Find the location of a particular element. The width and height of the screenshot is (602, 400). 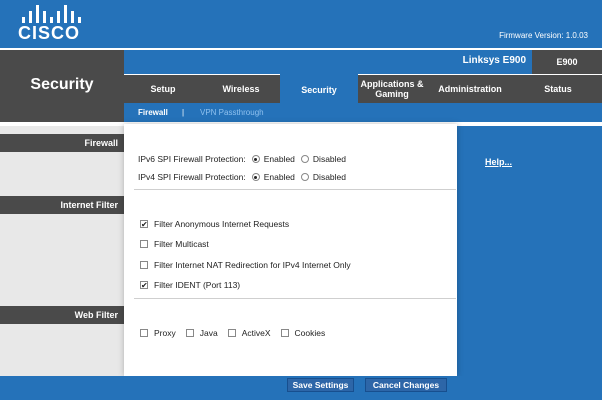

activex-checkbox is located at coordinates (231, 333).